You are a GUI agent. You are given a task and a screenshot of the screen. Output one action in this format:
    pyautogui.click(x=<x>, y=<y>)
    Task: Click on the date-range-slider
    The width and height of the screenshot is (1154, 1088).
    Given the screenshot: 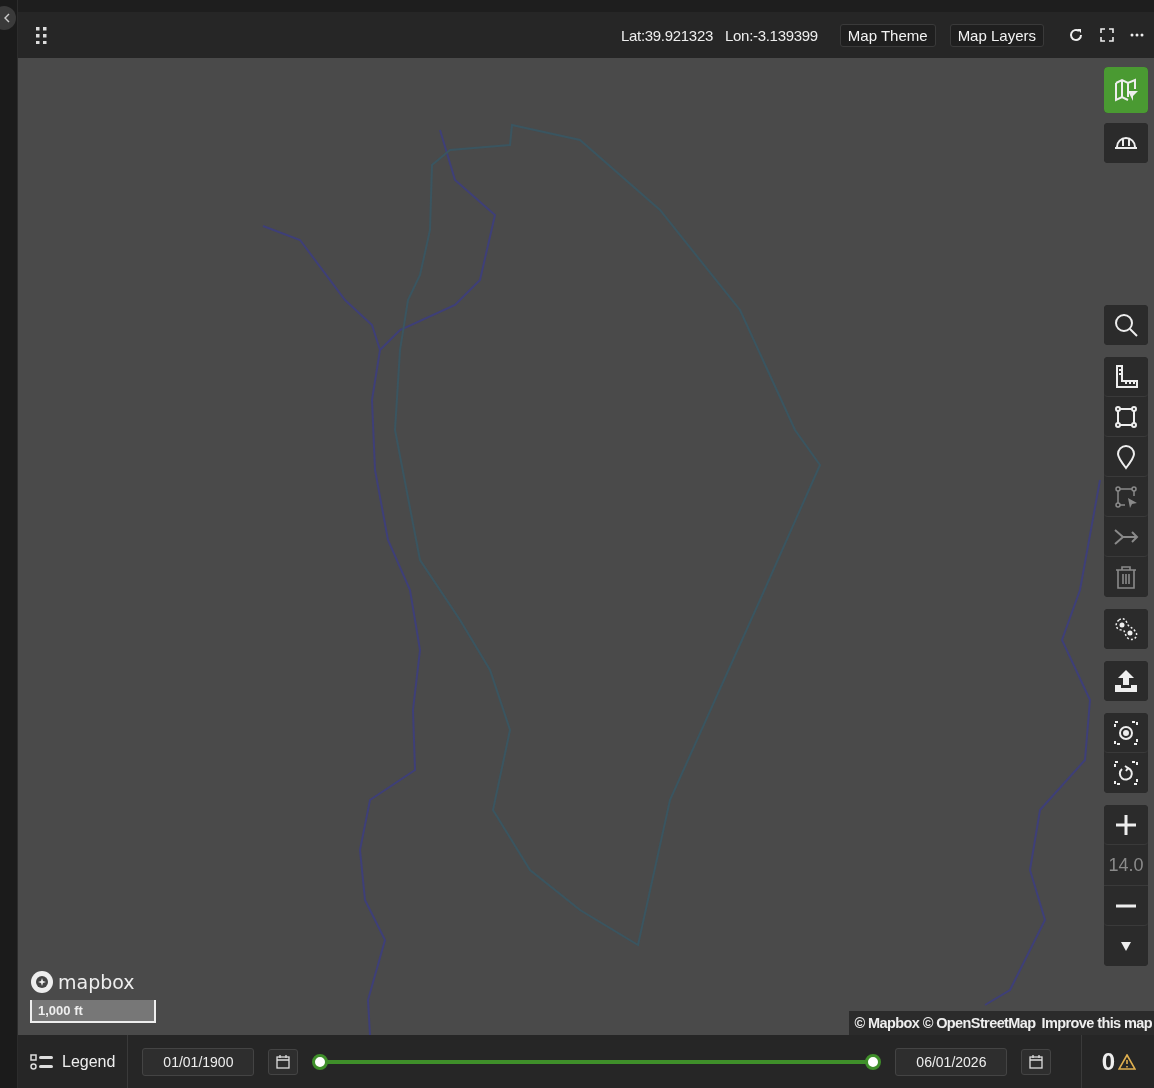 What is the action you would take?
    pyautogui.click(x=597, y=1061)
    